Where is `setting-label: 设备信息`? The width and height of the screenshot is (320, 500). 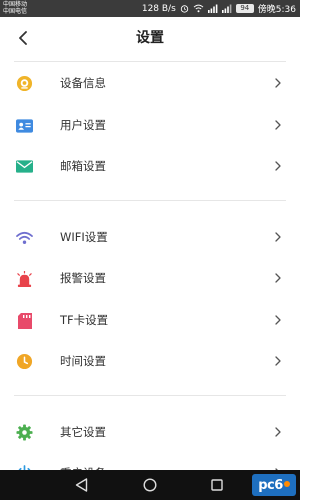 setting-label: 设备信息 is located at coordinates (83, 83).